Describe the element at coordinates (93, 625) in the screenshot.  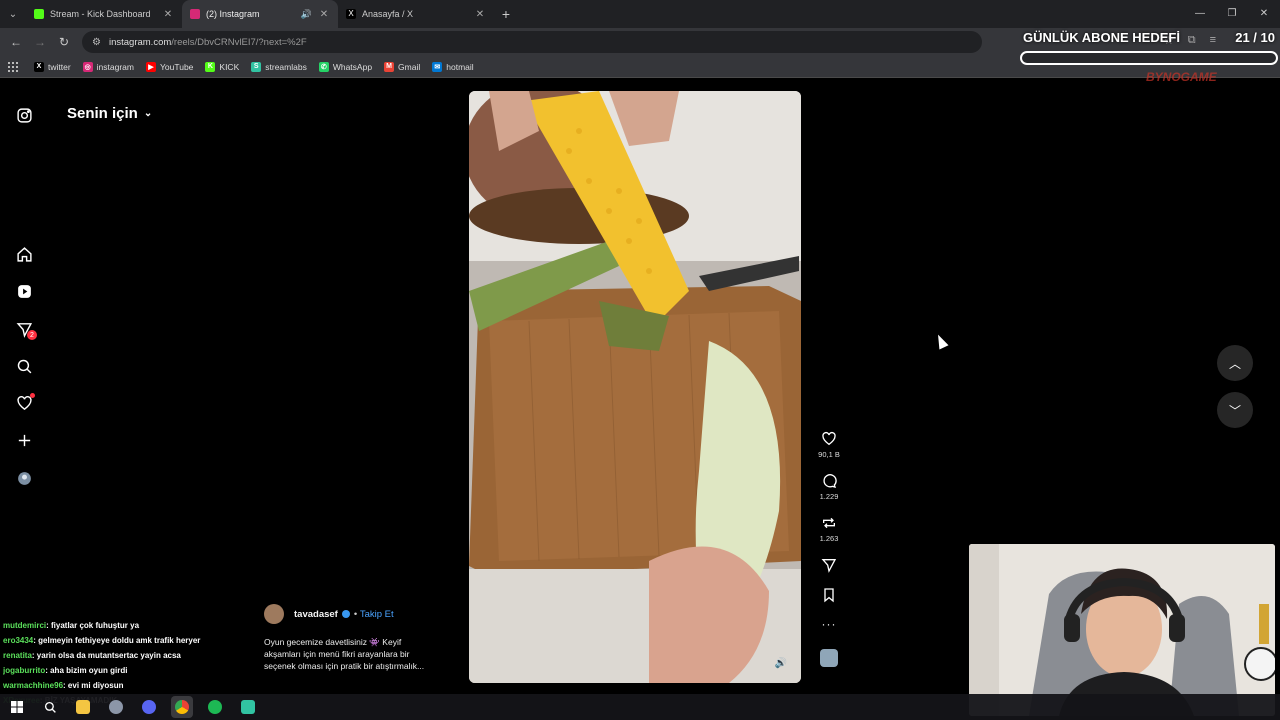
I see `chat-text: : fiyatlar çok fuhuştur ya` at that location.